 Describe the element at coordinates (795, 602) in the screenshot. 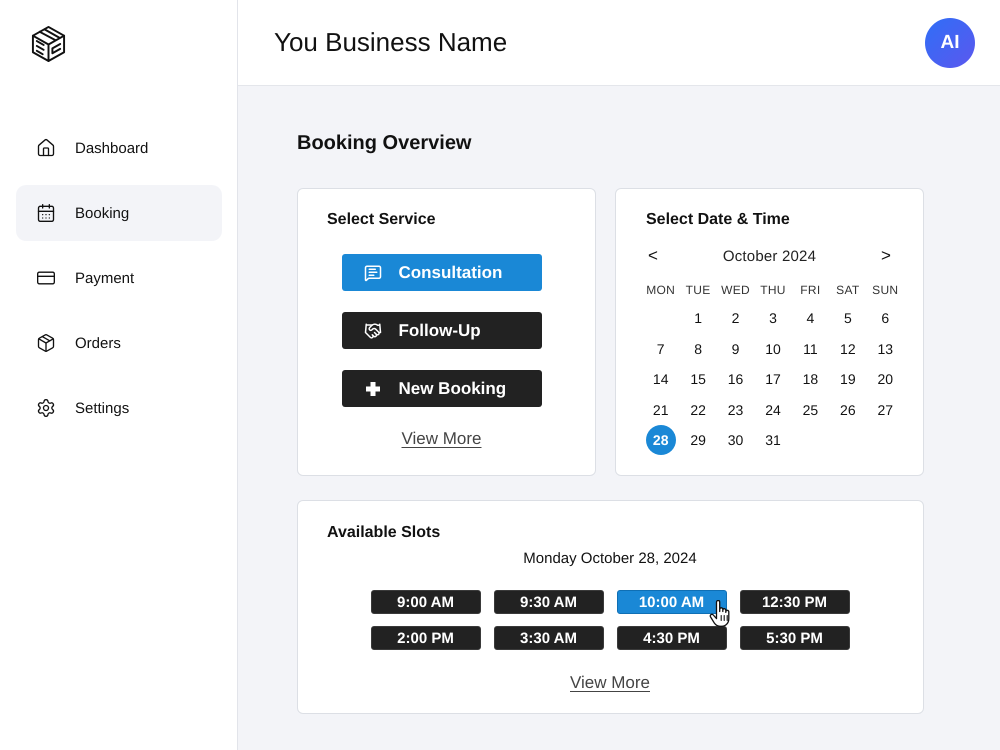

I see `time-slot-button: 12:30 PM` at that location.